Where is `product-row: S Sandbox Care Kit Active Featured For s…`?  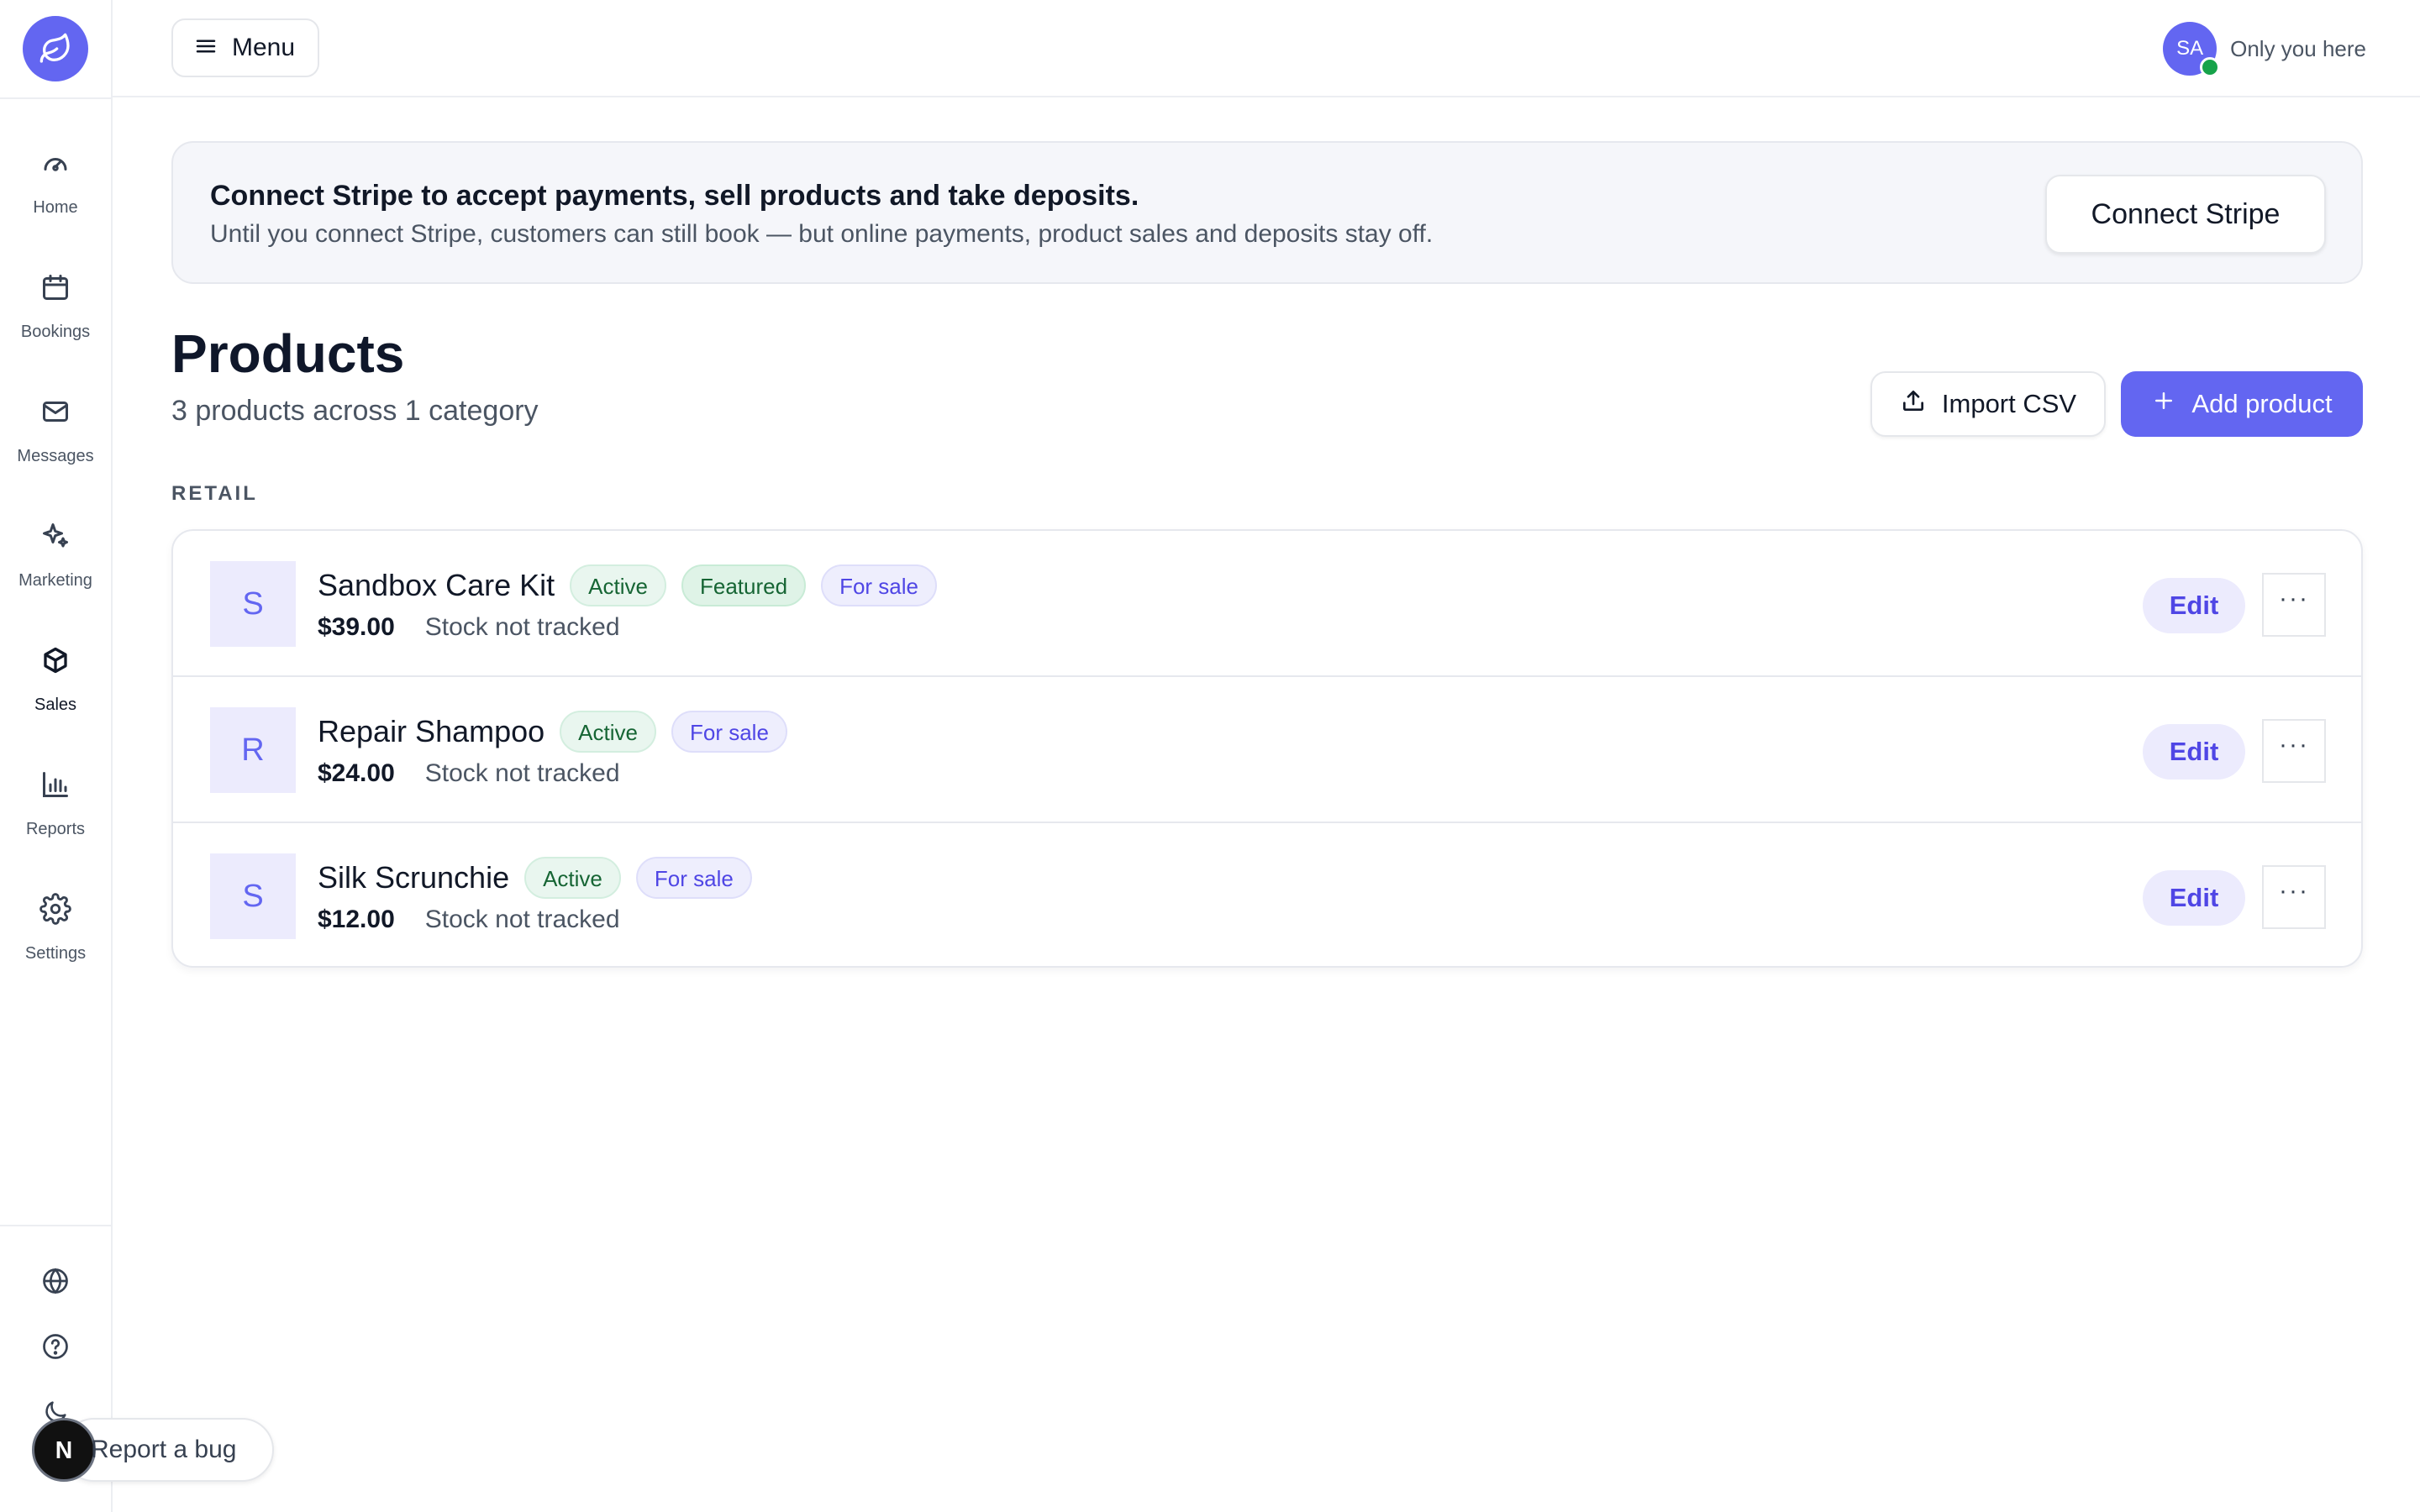
product-row: S Sandbox Care Kit Active Featured For s… is located at coordinates (1267, 604).